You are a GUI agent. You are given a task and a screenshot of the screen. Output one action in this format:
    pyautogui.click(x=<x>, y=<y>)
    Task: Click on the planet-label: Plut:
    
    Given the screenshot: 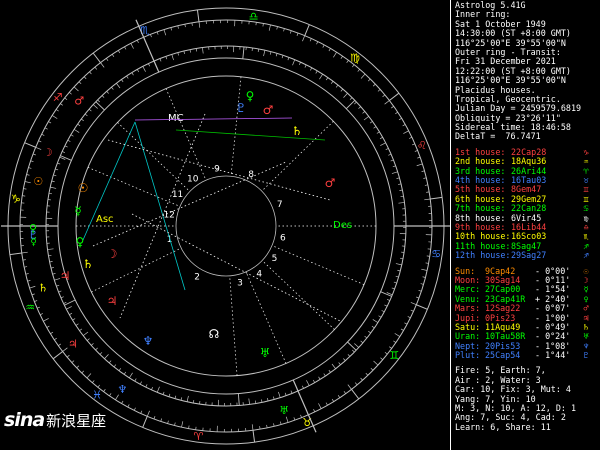 What is the action you would take?
    pyautogui.click(x=468, y=356)
    